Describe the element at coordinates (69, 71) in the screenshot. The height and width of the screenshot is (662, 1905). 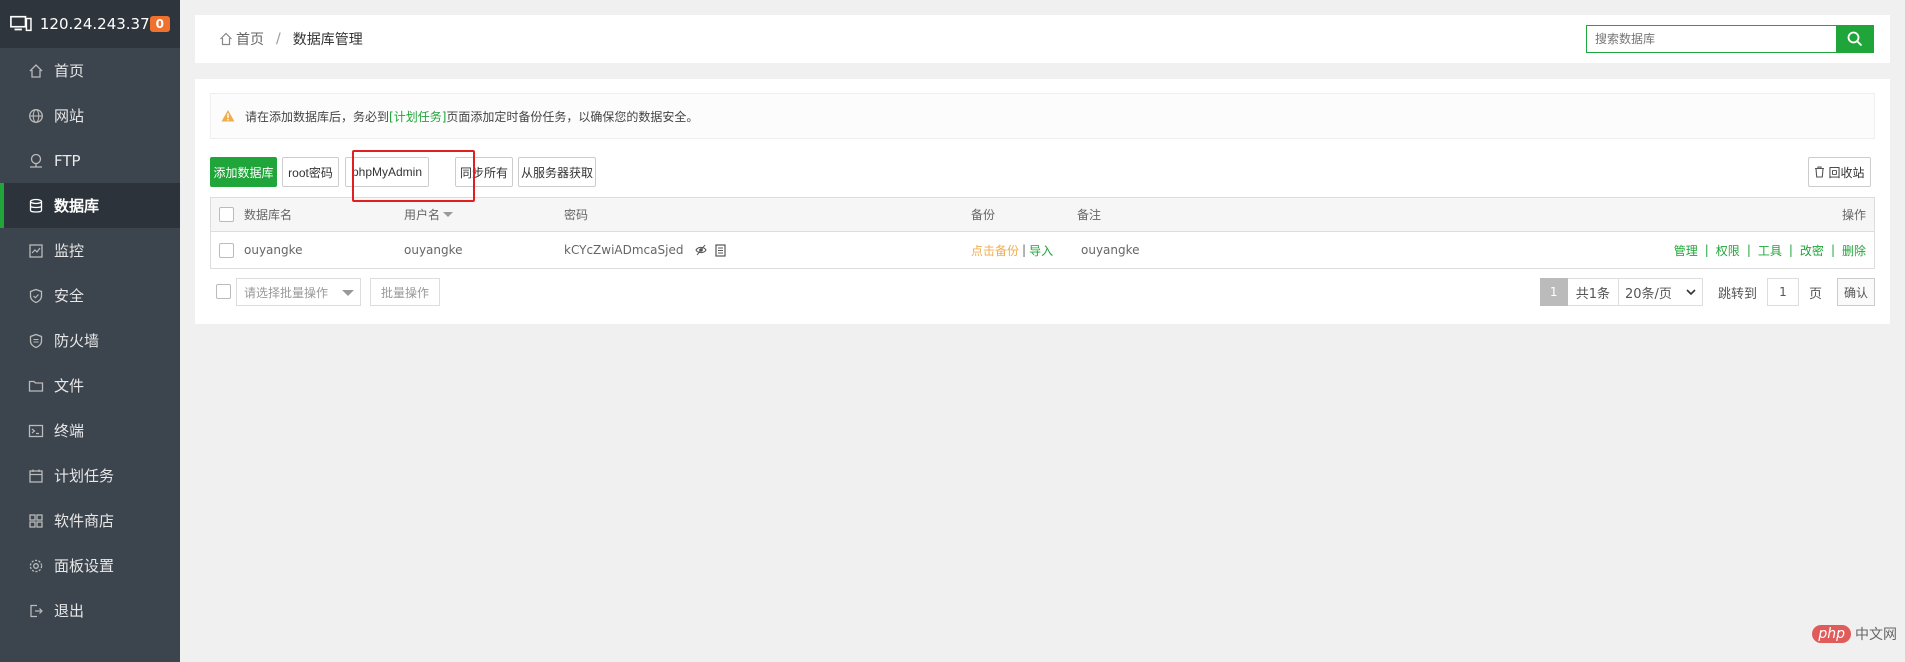
I see `sidebar-item-label: 首页` at that location.